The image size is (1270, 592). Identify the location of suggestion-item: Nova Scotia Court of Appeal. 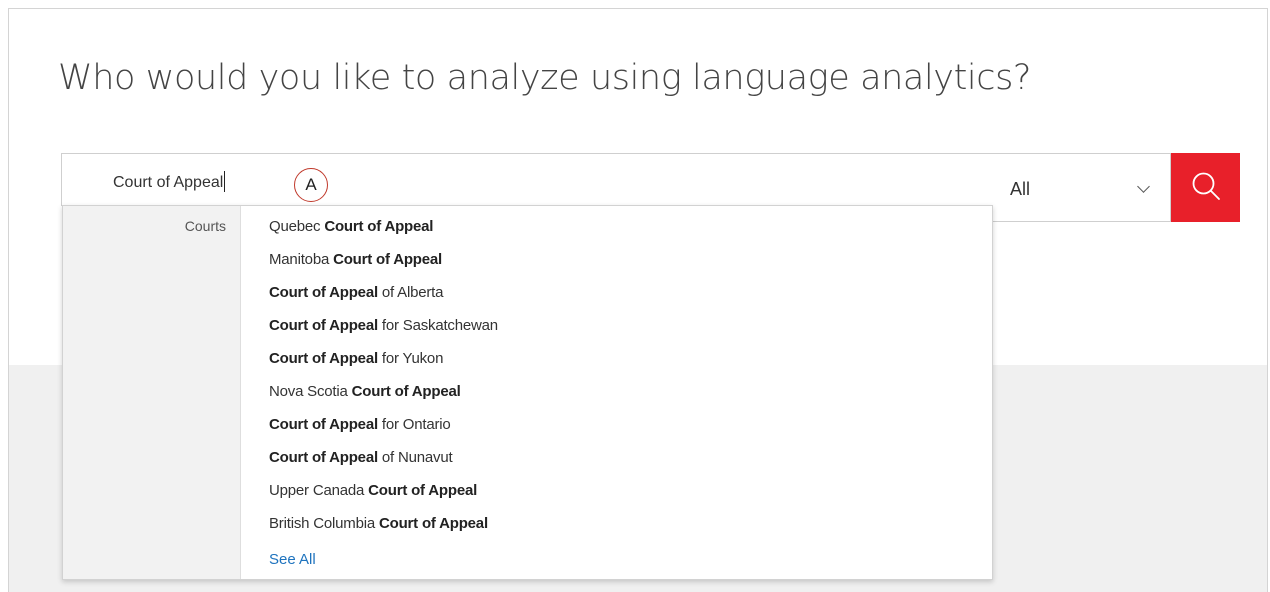
(383, 391).